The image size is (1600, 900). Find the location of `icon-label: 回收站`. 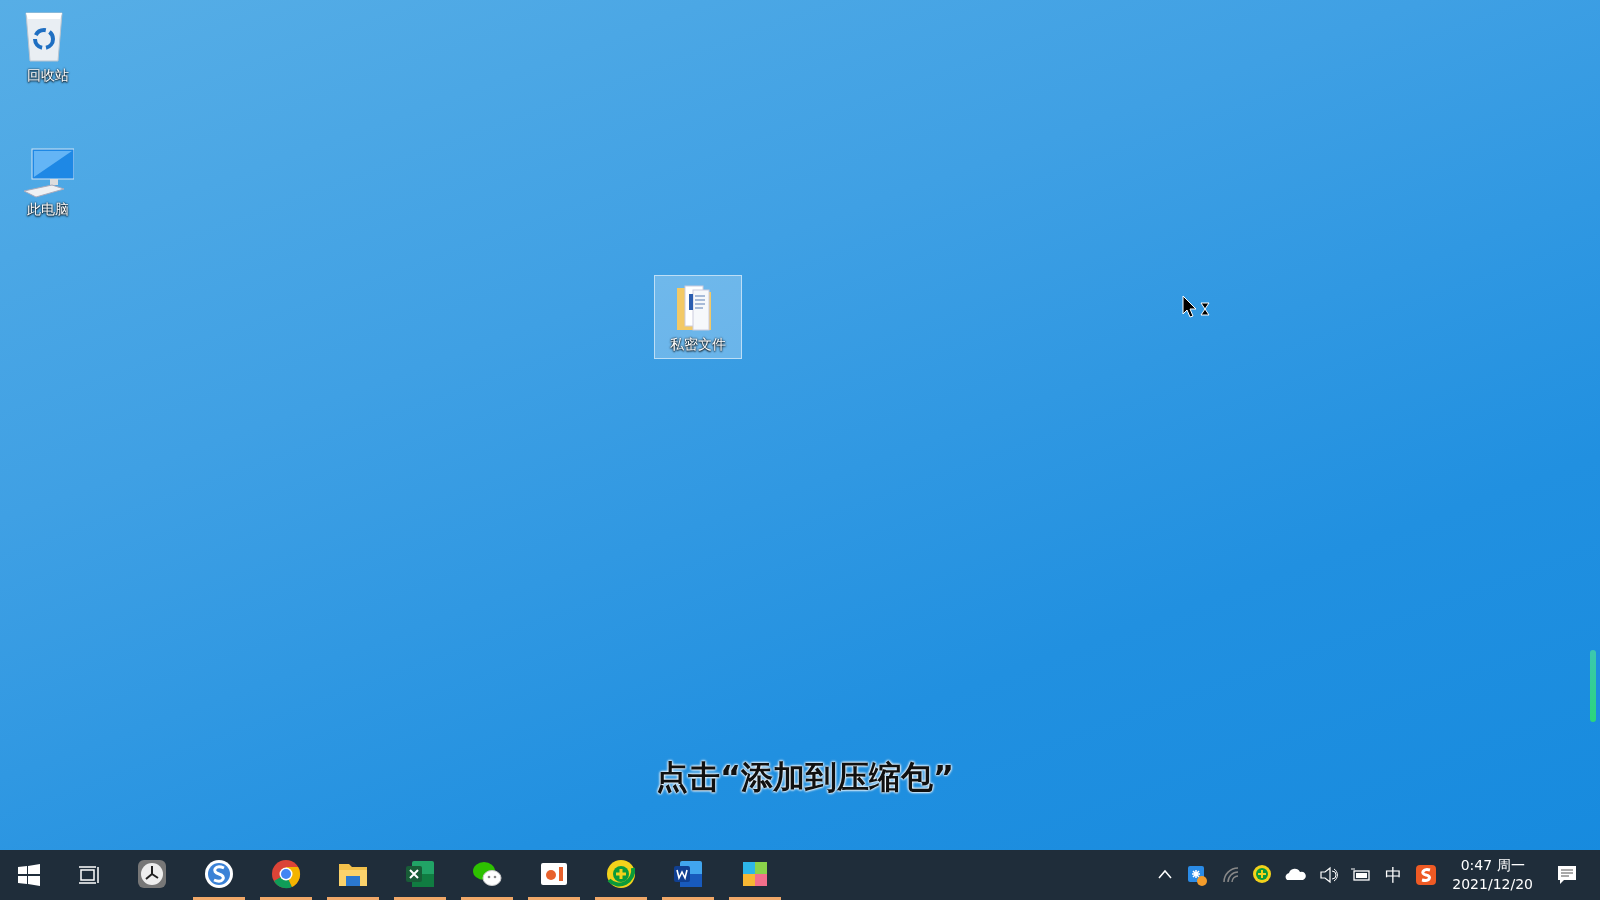

icon-label: 回收站 is located at coordinates (48, 76).